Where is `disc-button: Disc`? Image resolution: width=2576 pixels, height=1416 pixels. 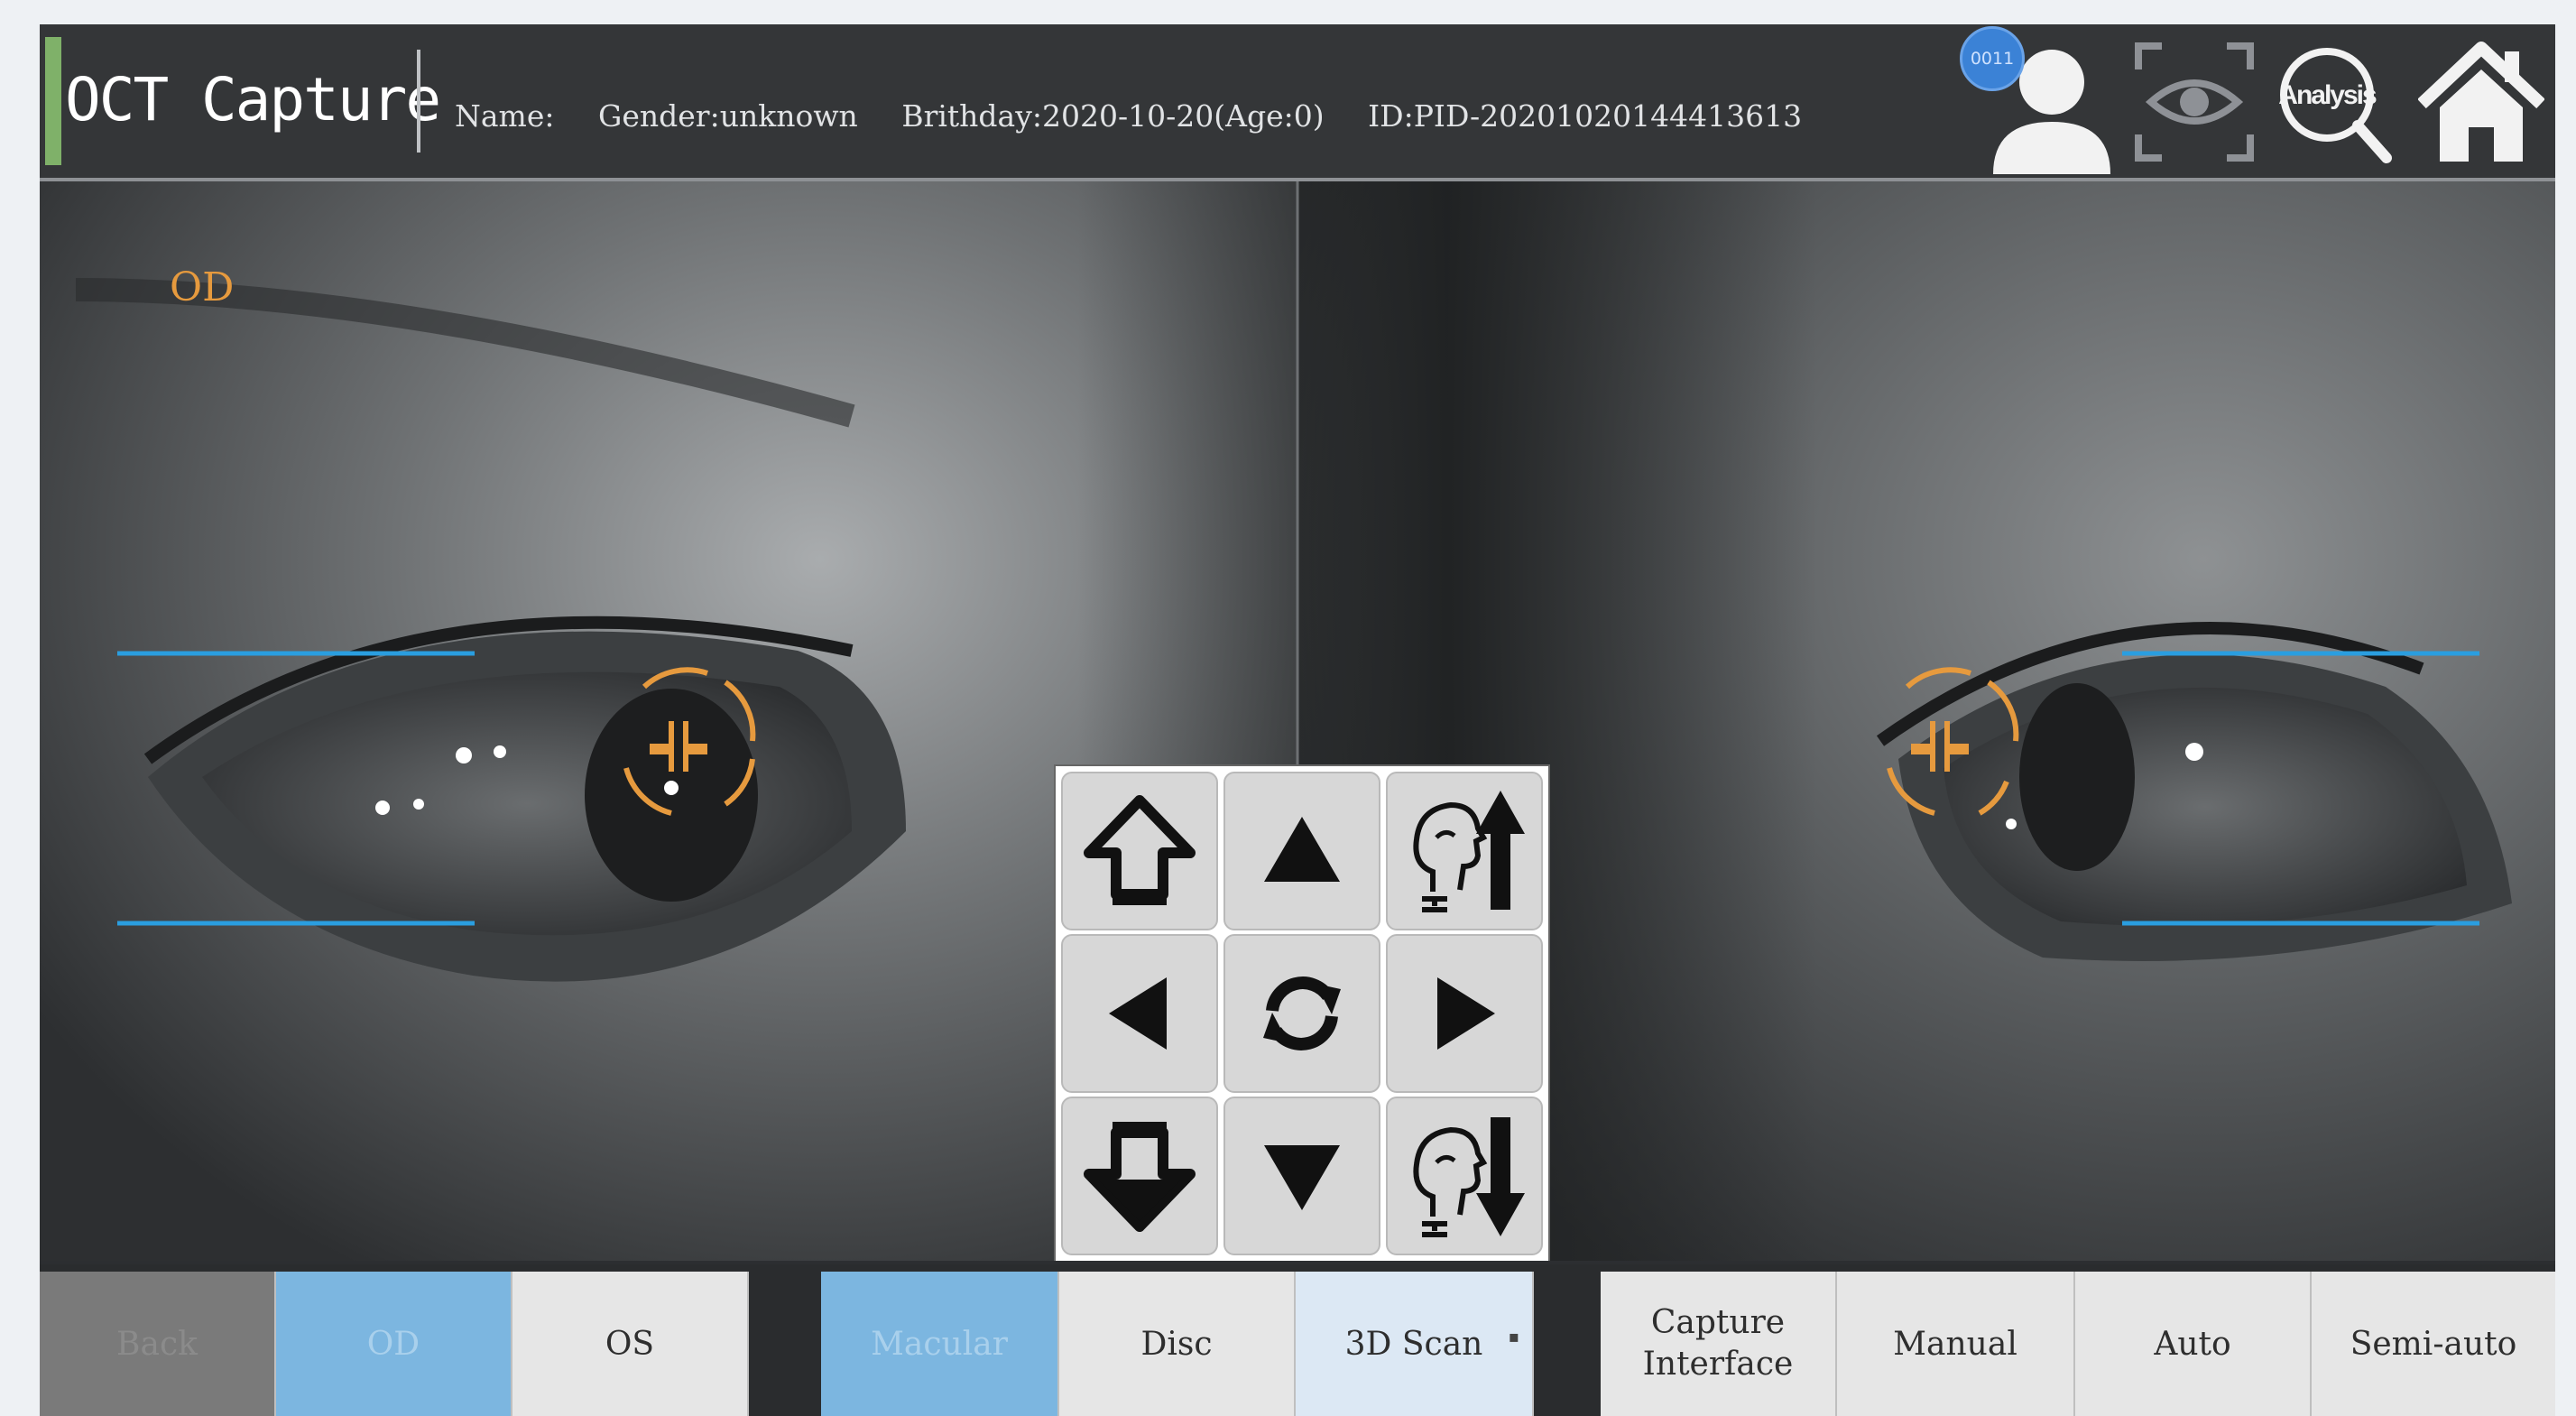
disc-button: Disc is located at coordinates (1177, 1344).